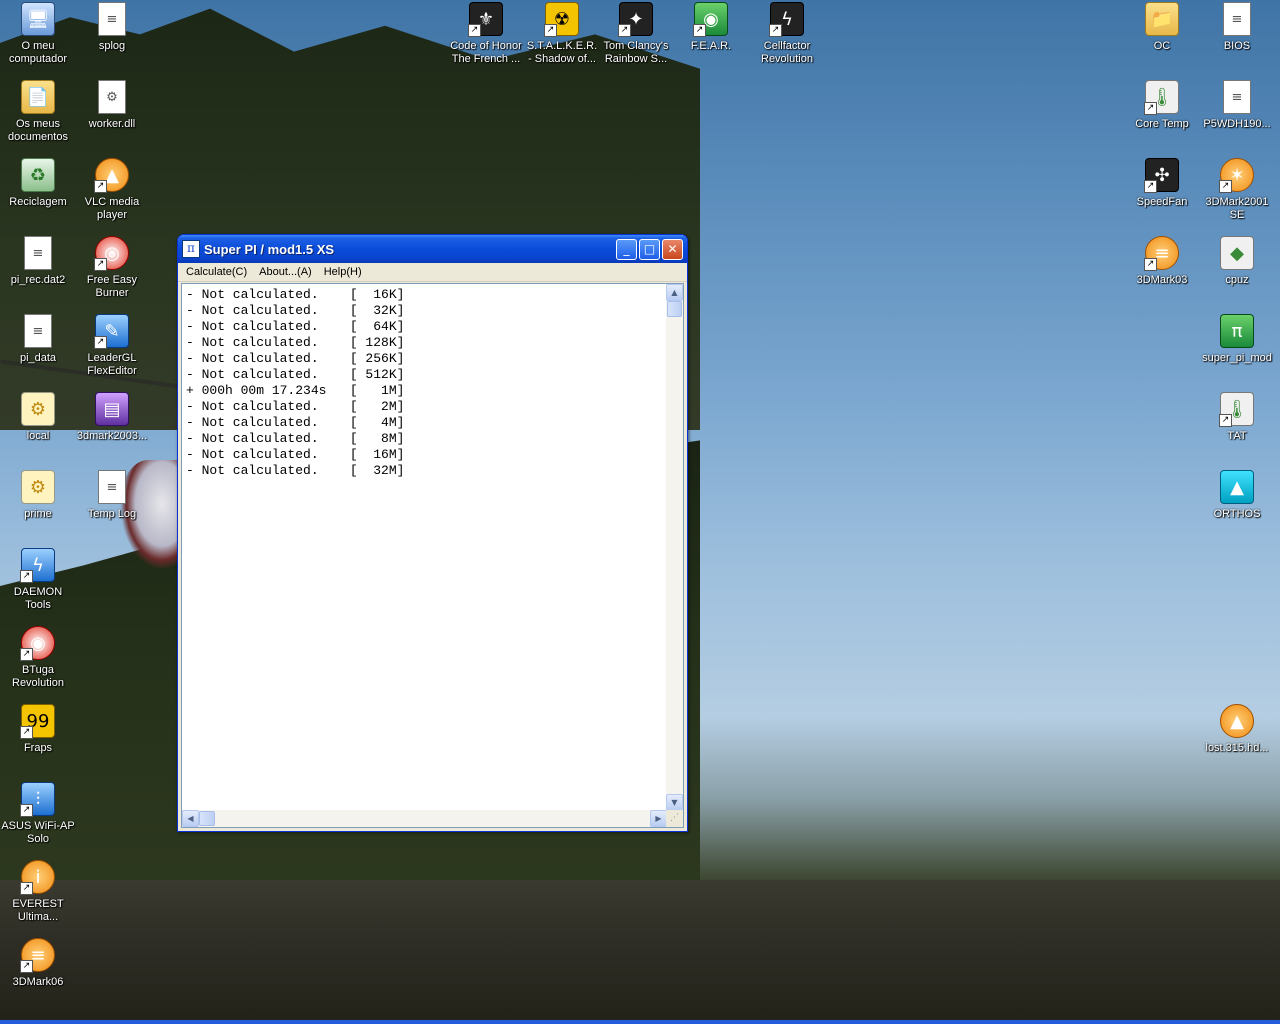  I want to click on desktop-icon: ≡ pi_data, so click(38, 339).